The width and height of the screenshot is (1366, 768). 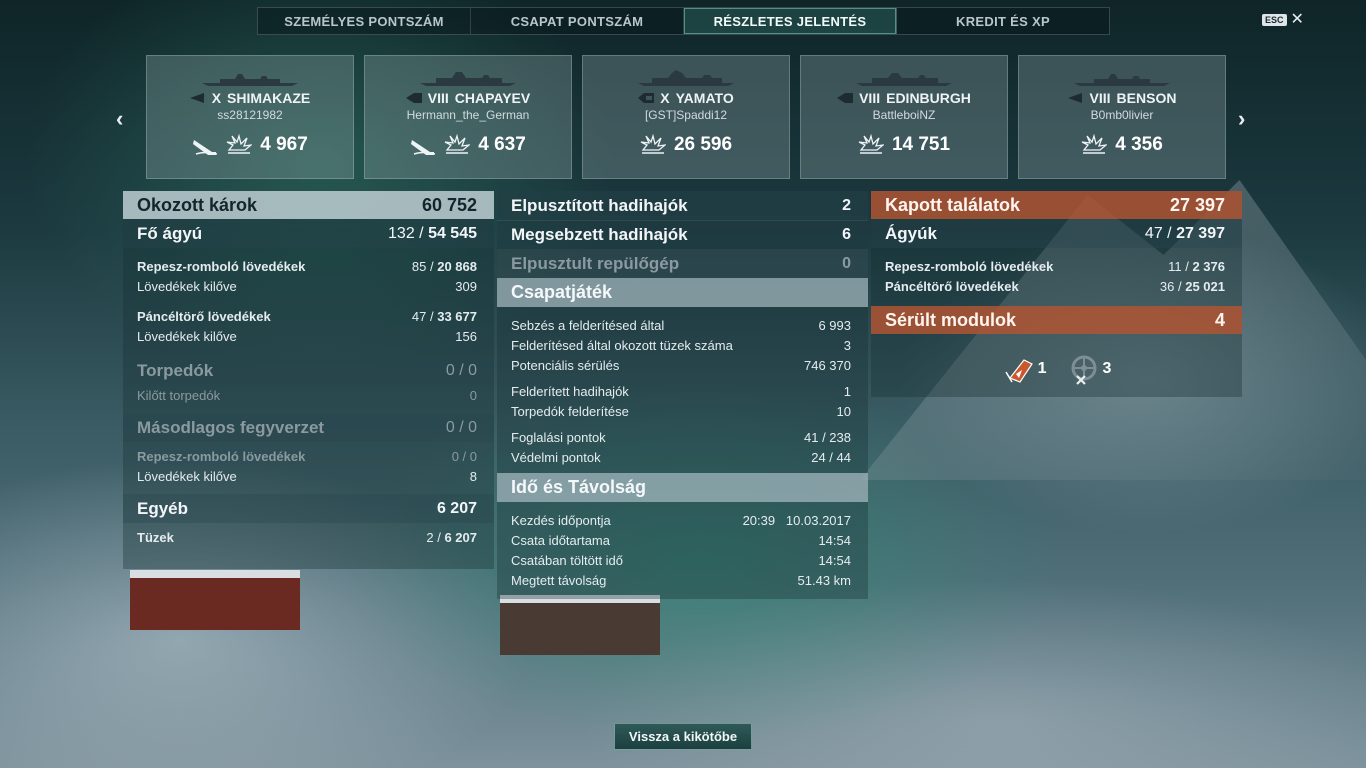 What do you see at coordinates (1003, 21) in the screenshot?
I see `tab-credits-xp: KREDIT ÉS XP` at bounding box center [1003, 21].